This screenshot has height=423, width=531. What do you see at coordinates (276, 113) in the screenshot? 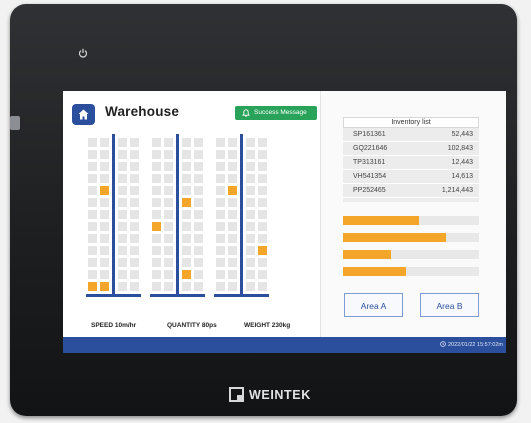
I see `success-message-badge: Success Message` at bounding box center [276, 113].